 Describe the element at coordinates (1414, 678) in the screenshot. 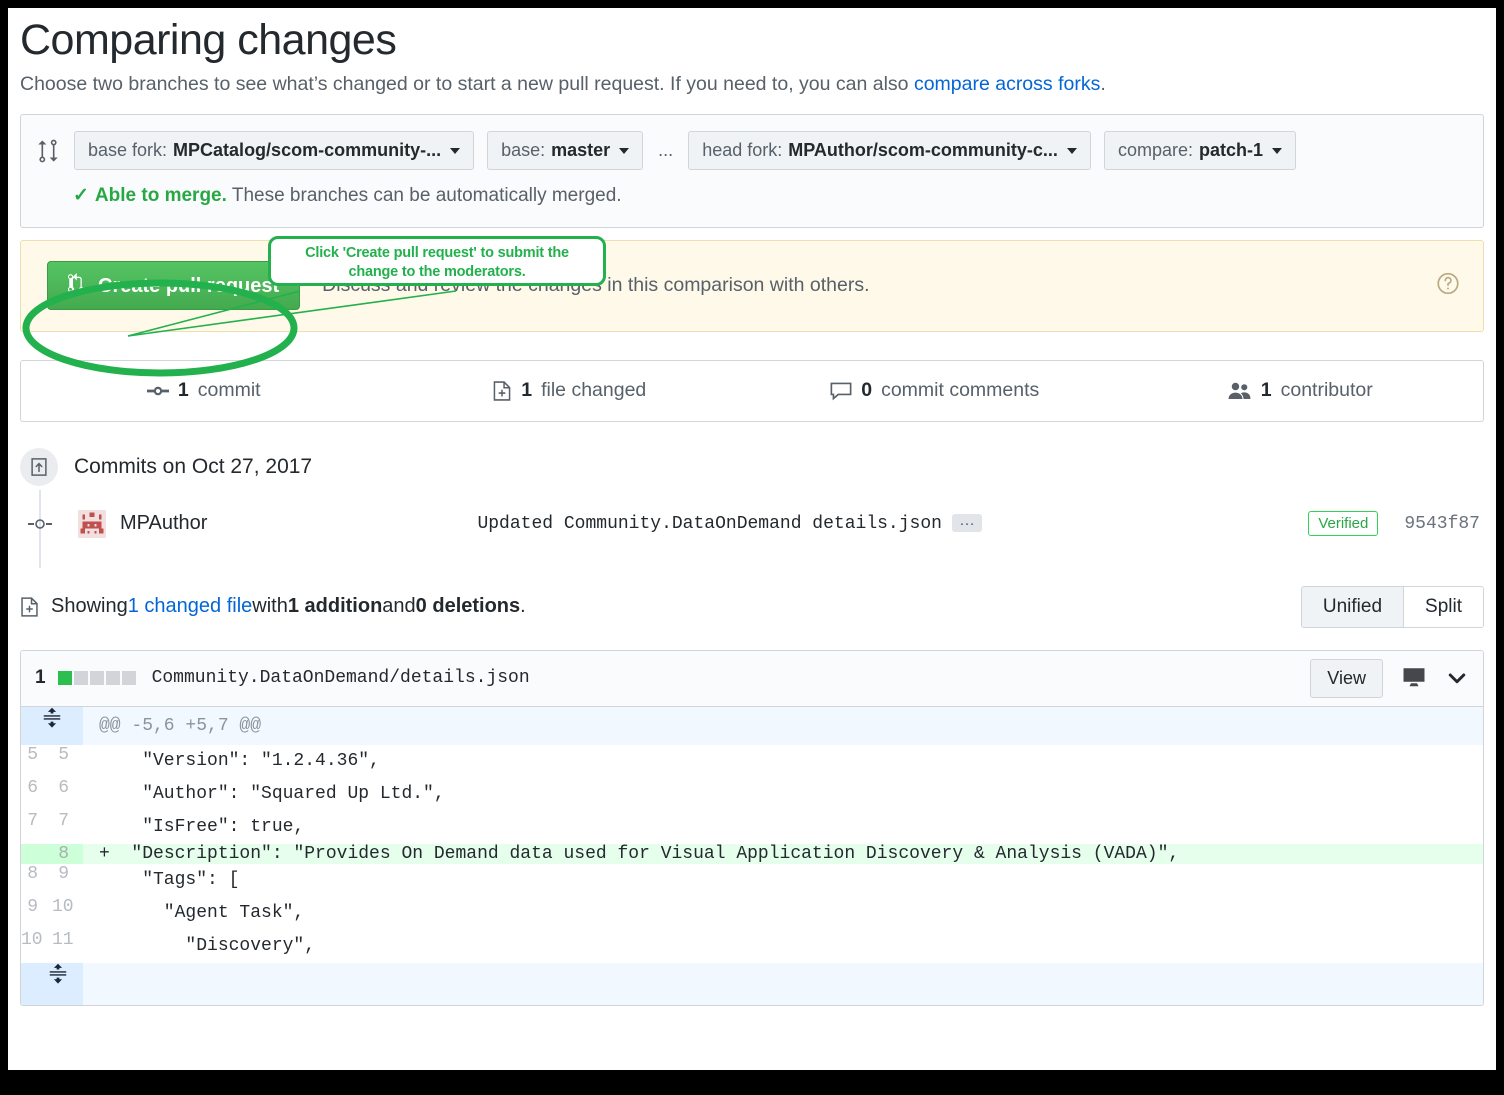

I see `display-icon` at that location.